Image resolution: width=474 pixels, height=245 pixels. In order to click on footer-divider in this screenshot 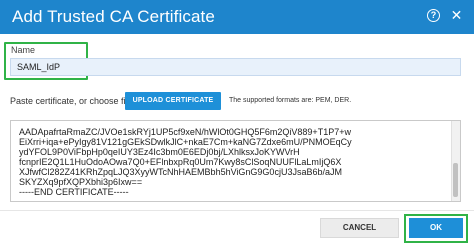, I will do `click(237, 210)`.